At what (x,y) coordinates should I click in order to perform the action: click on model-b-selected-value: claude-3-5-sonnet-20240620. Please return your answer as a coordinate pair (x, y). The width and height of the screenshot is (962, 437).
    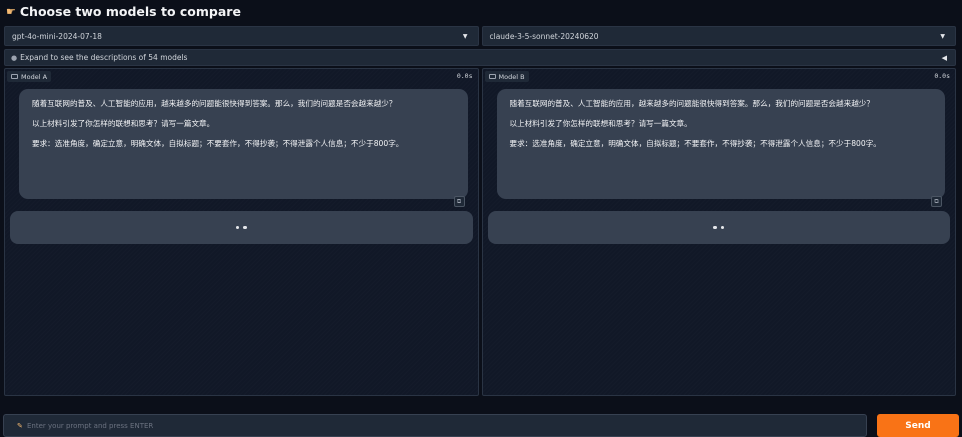
    Looking at the image, I should click on (544, 36).